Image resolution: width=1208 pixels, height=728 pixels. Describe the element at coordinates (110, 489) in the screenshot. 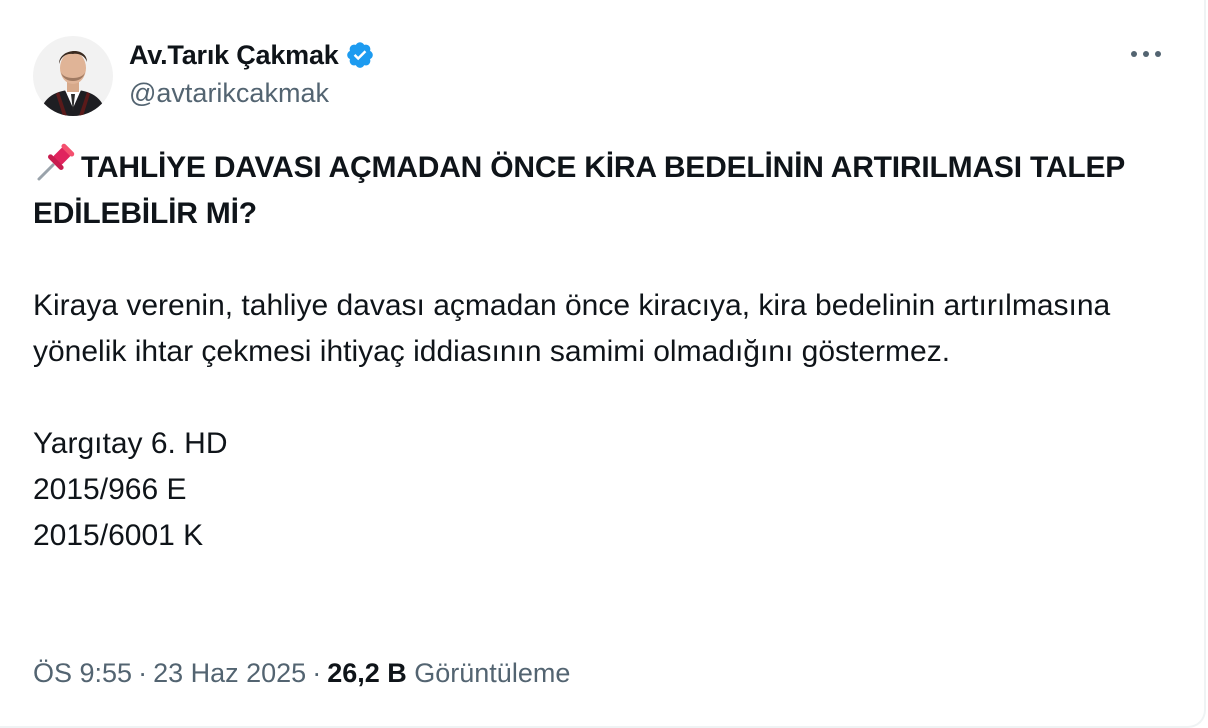

I see `citation-esas: 2015/966 E` at that location.